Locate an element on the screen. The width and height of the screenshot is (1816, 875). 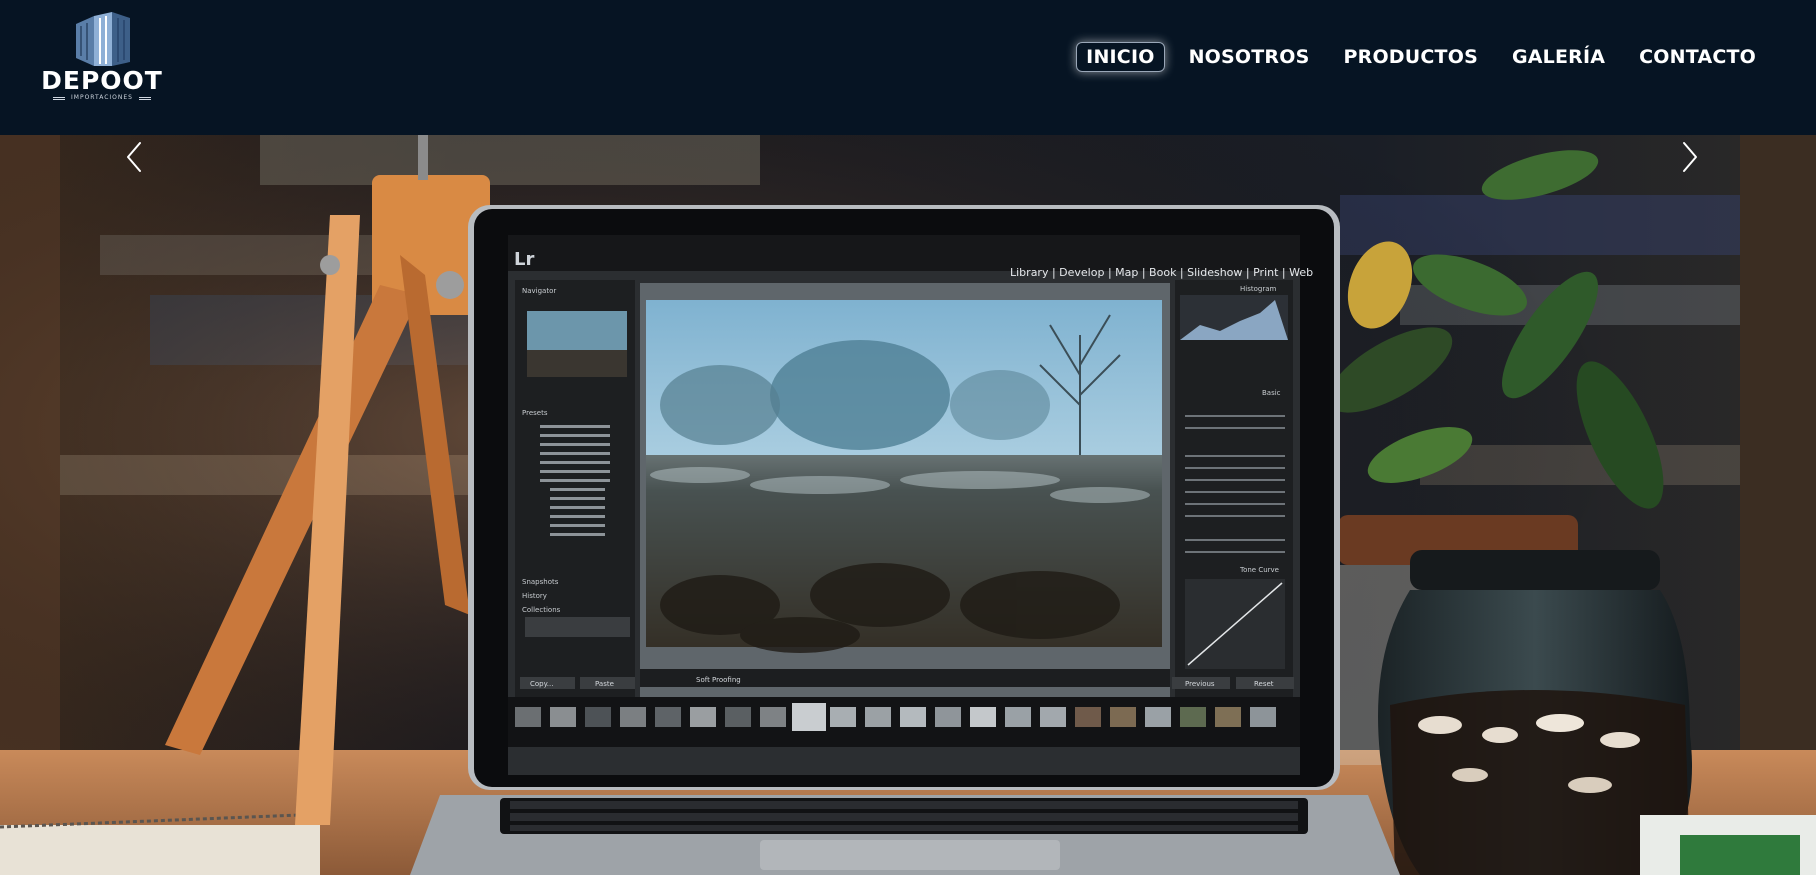
nav-item-contacto: CONTACTO is located at coordinates (1697, 57).